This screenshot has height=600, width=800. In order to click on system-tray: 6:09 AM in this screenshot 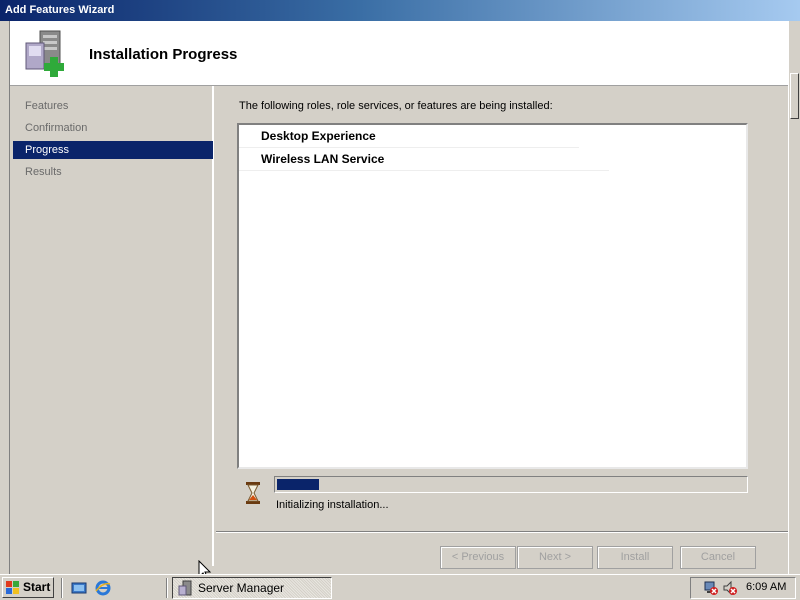, I will do `click(743, 588)`.